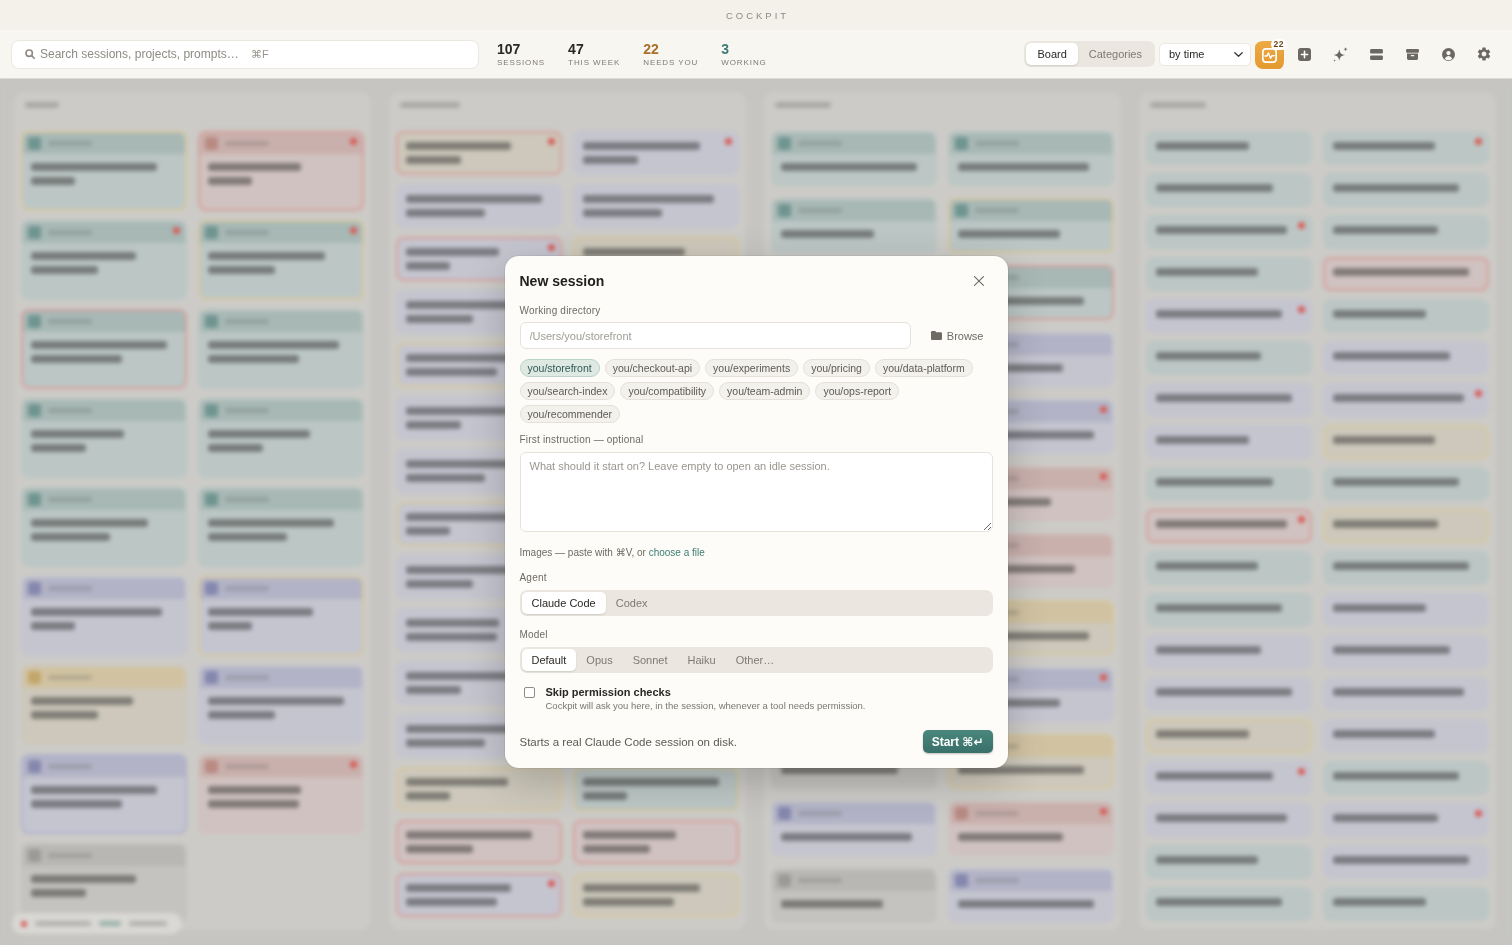  Describe the element at coordinates (1115, 54) in the screenshot. I see `view-tab: Categories` at that location.